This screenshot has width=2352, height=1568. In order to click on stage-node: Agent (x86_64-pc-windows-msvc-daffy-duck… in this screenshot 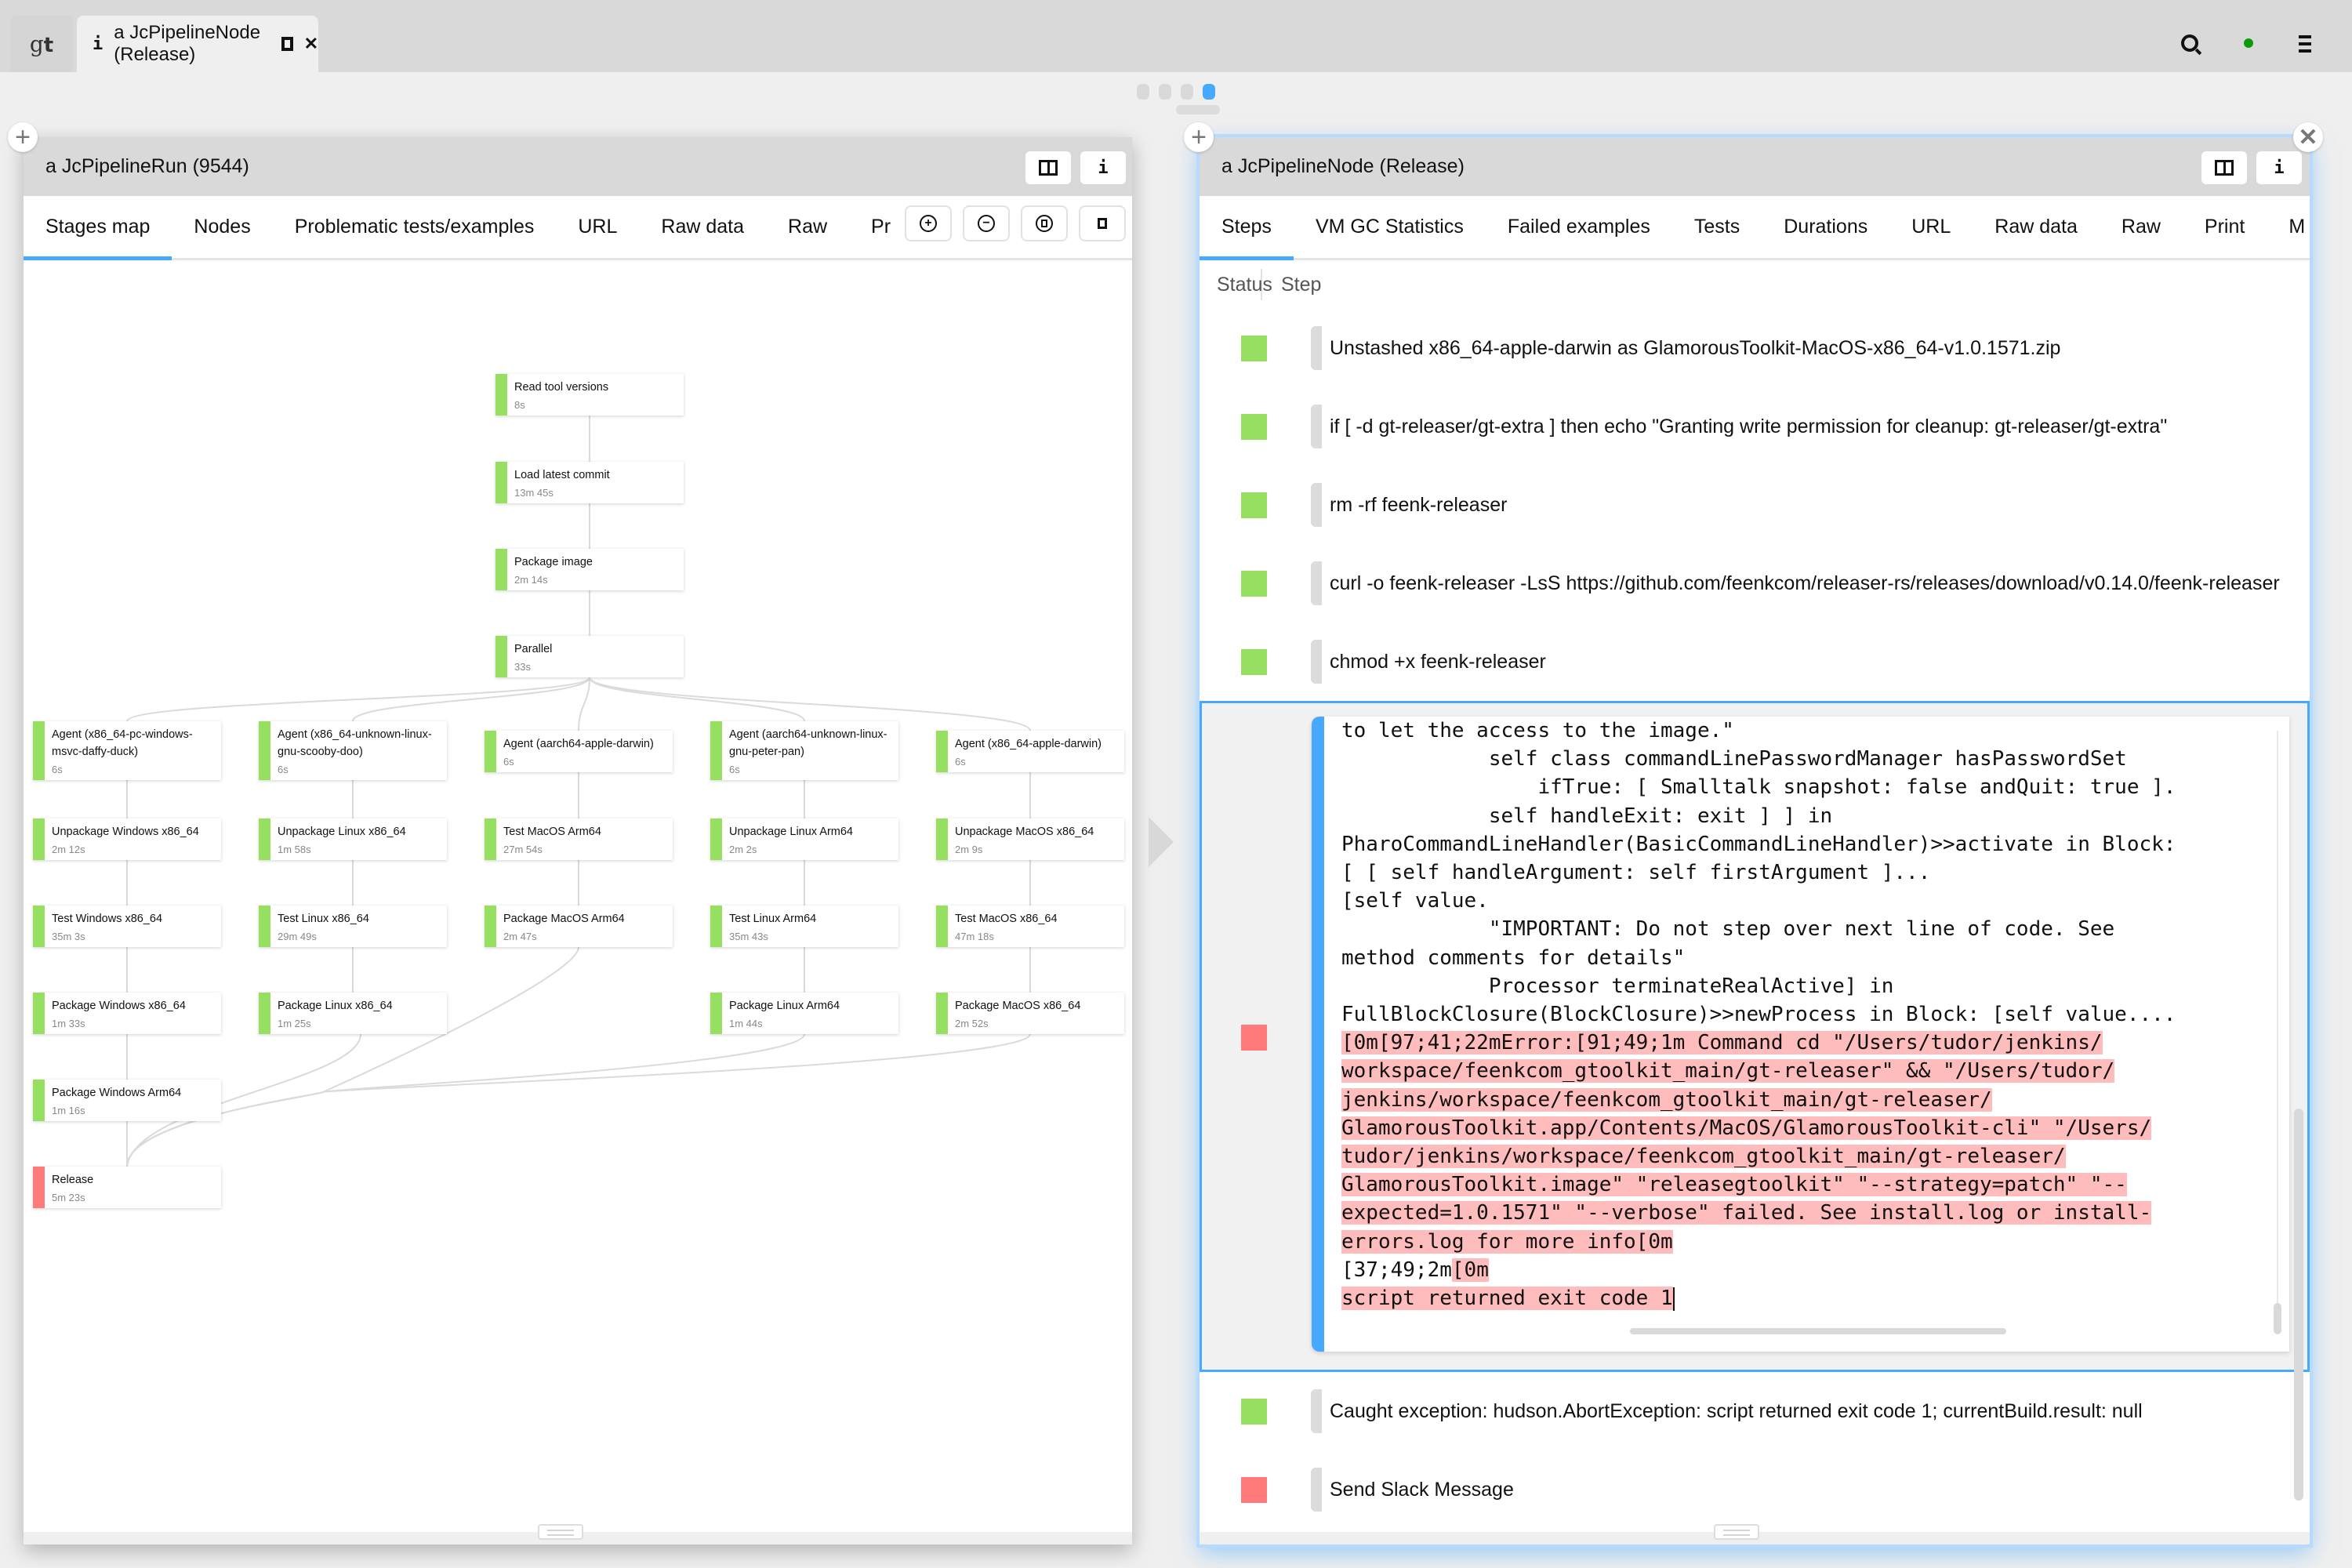, I will do `click(127, 750)`.